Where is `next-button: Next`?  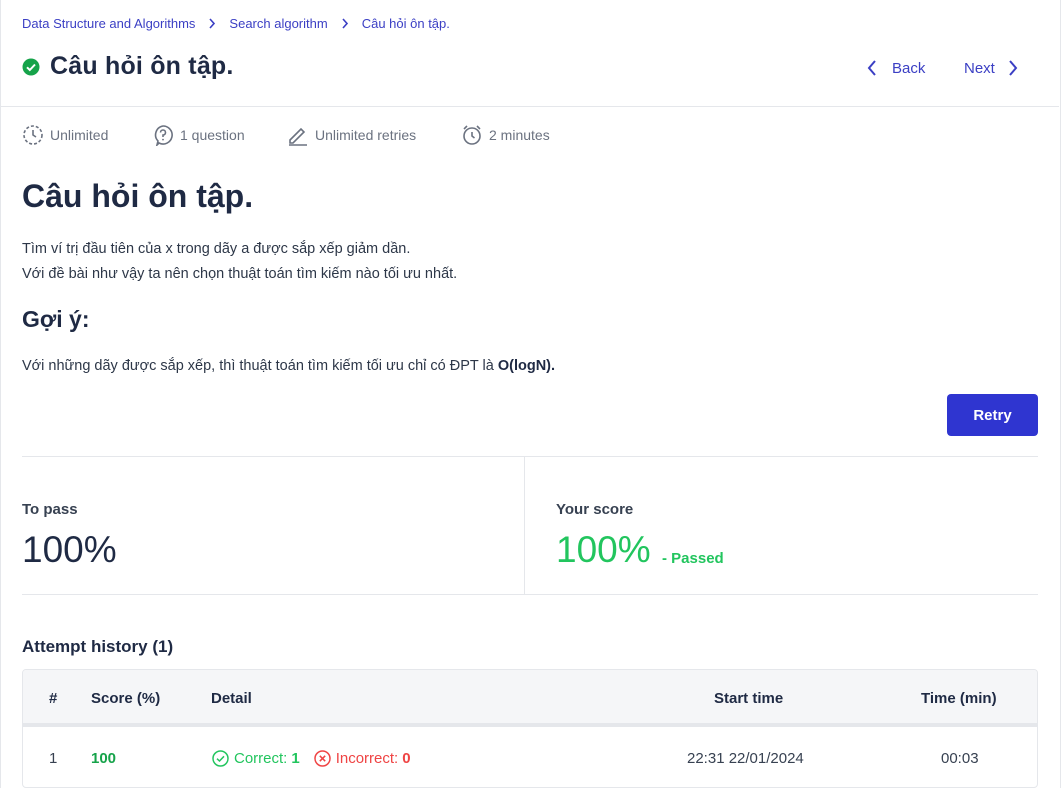 next-button: Next is located at coordinates (991, 68).